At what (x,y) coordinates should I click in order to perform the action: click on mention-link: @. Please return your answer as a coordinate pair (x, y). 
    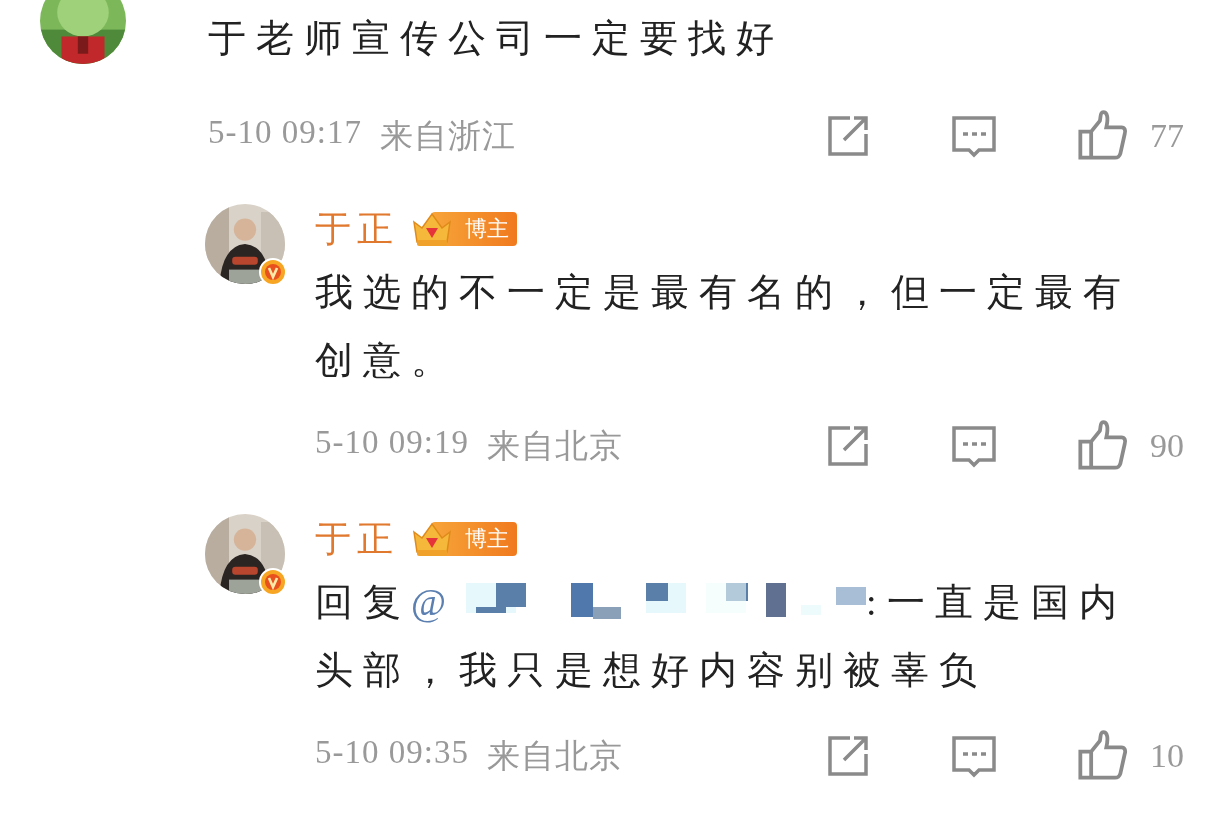
    Looking at the image, I should click on (428, 602).